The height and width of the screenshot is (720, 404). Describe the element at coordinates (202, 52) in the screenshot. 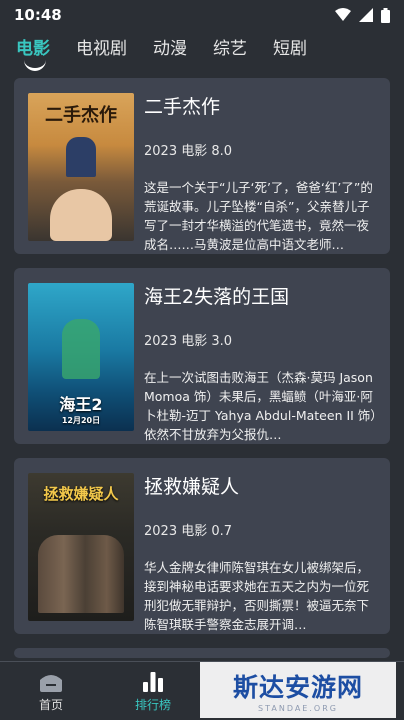

I see `category-tabs: 电影 电视剧 动漫 综艺 短剧` at that location.